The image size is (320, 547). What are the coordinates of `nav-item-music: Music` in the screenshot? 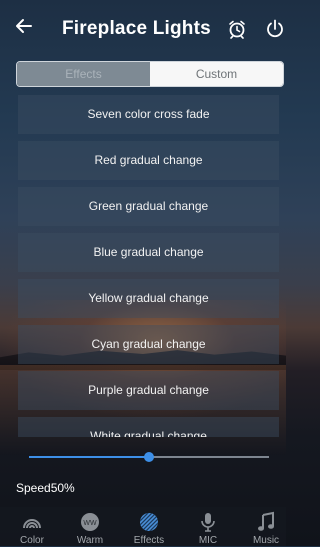 It's located at (266, 529).